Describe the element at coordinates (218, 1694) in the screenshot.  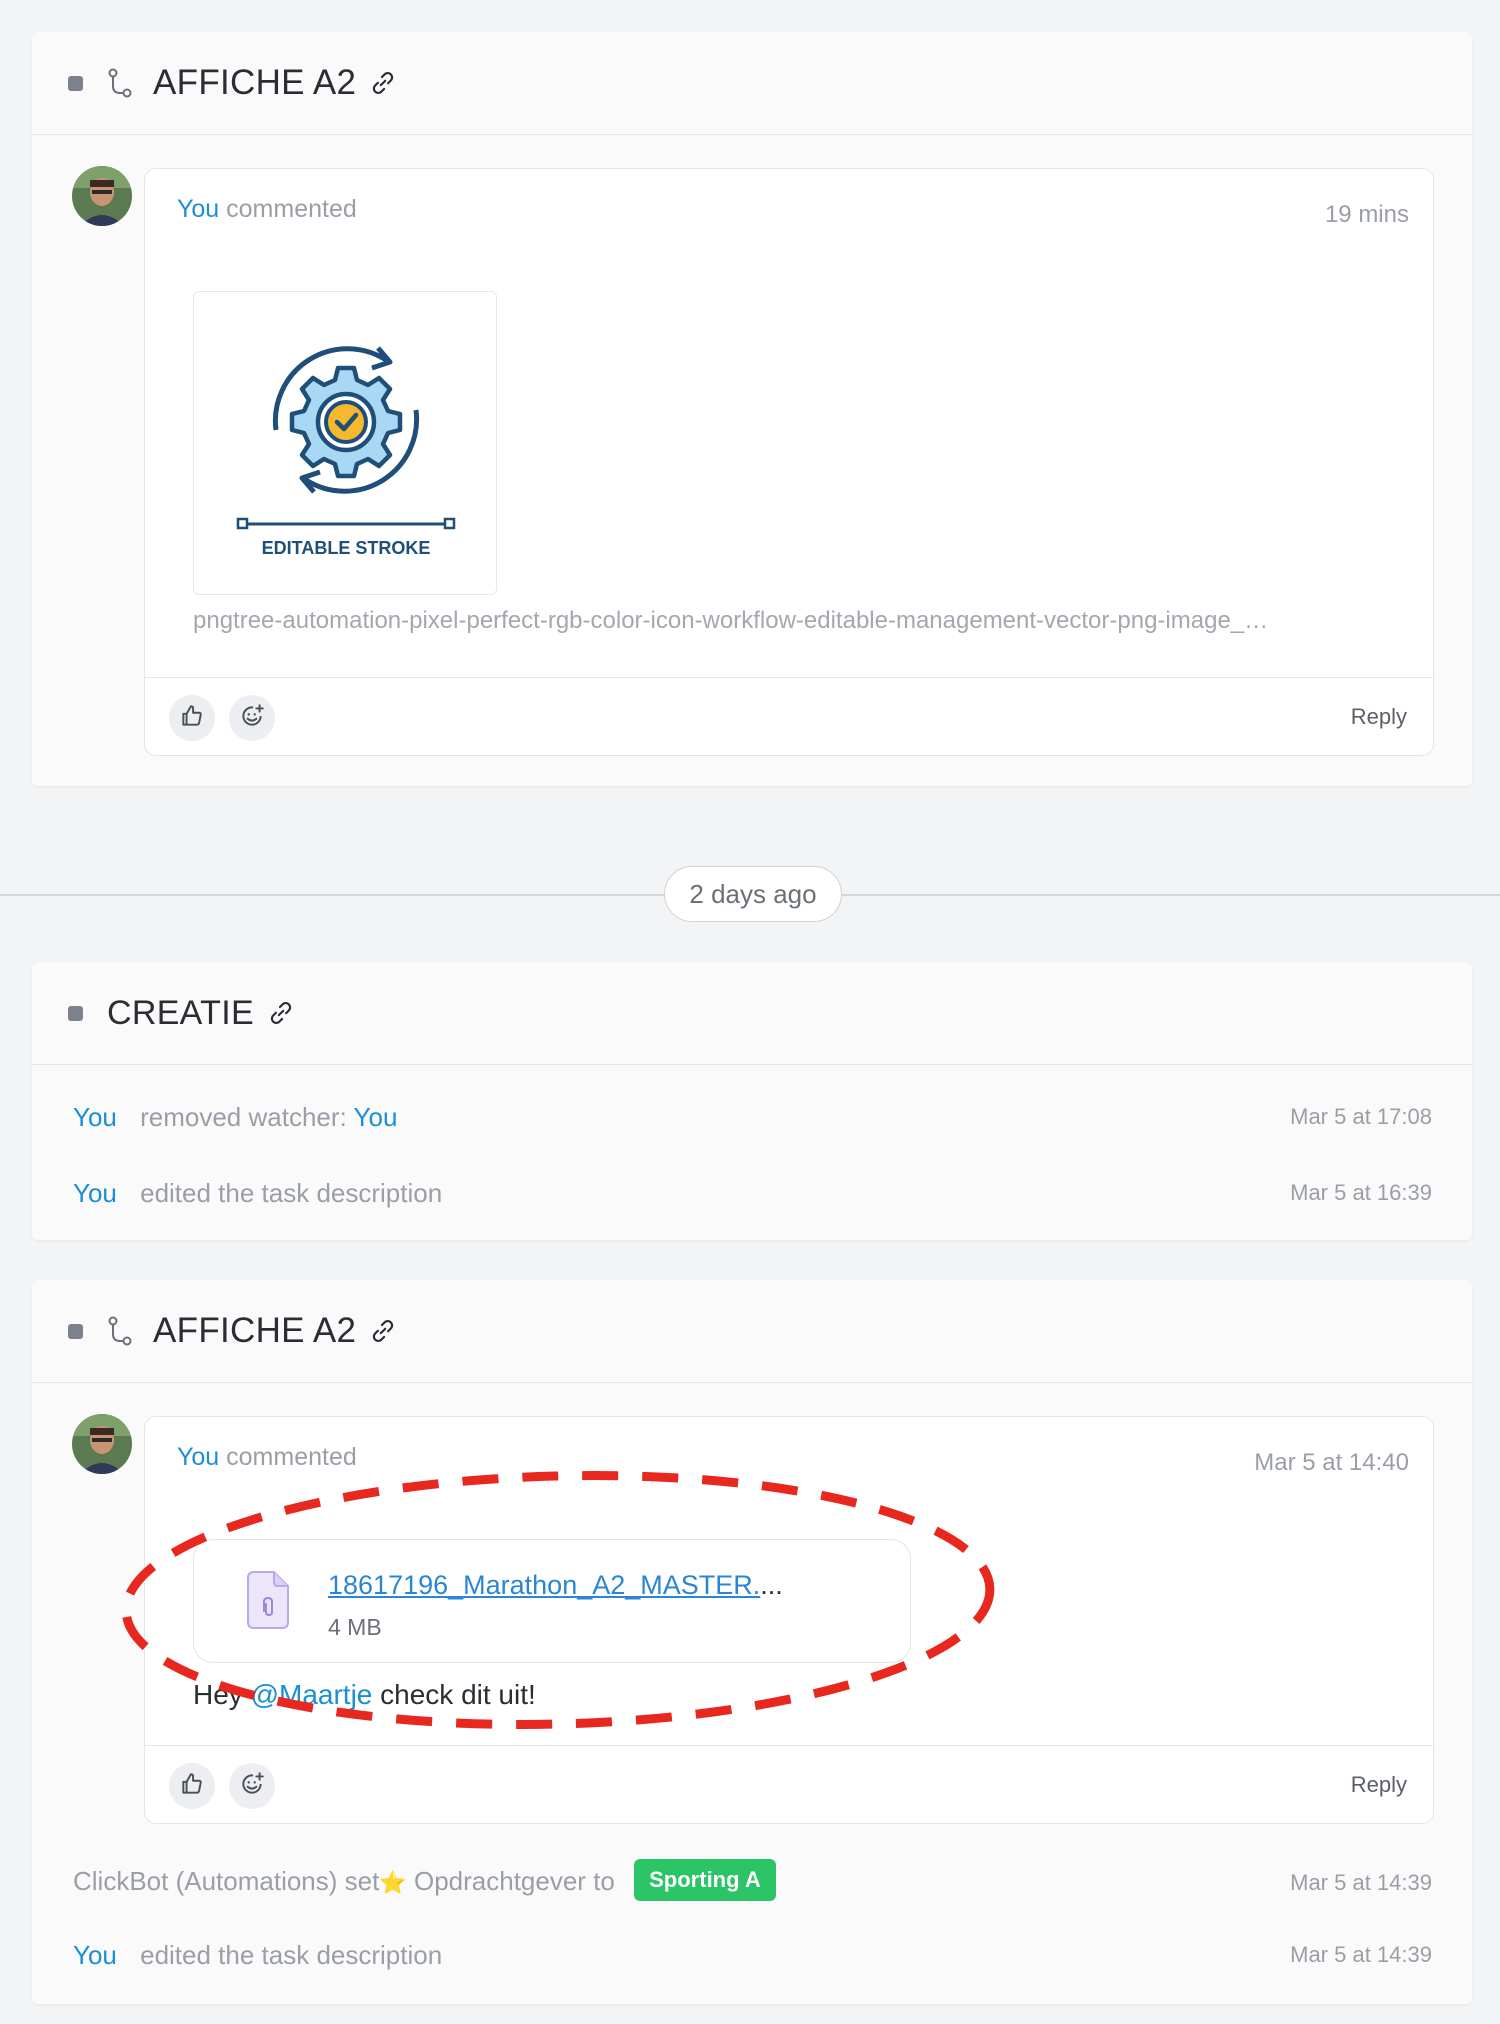
I see `message-prefix: Hey` at that location.